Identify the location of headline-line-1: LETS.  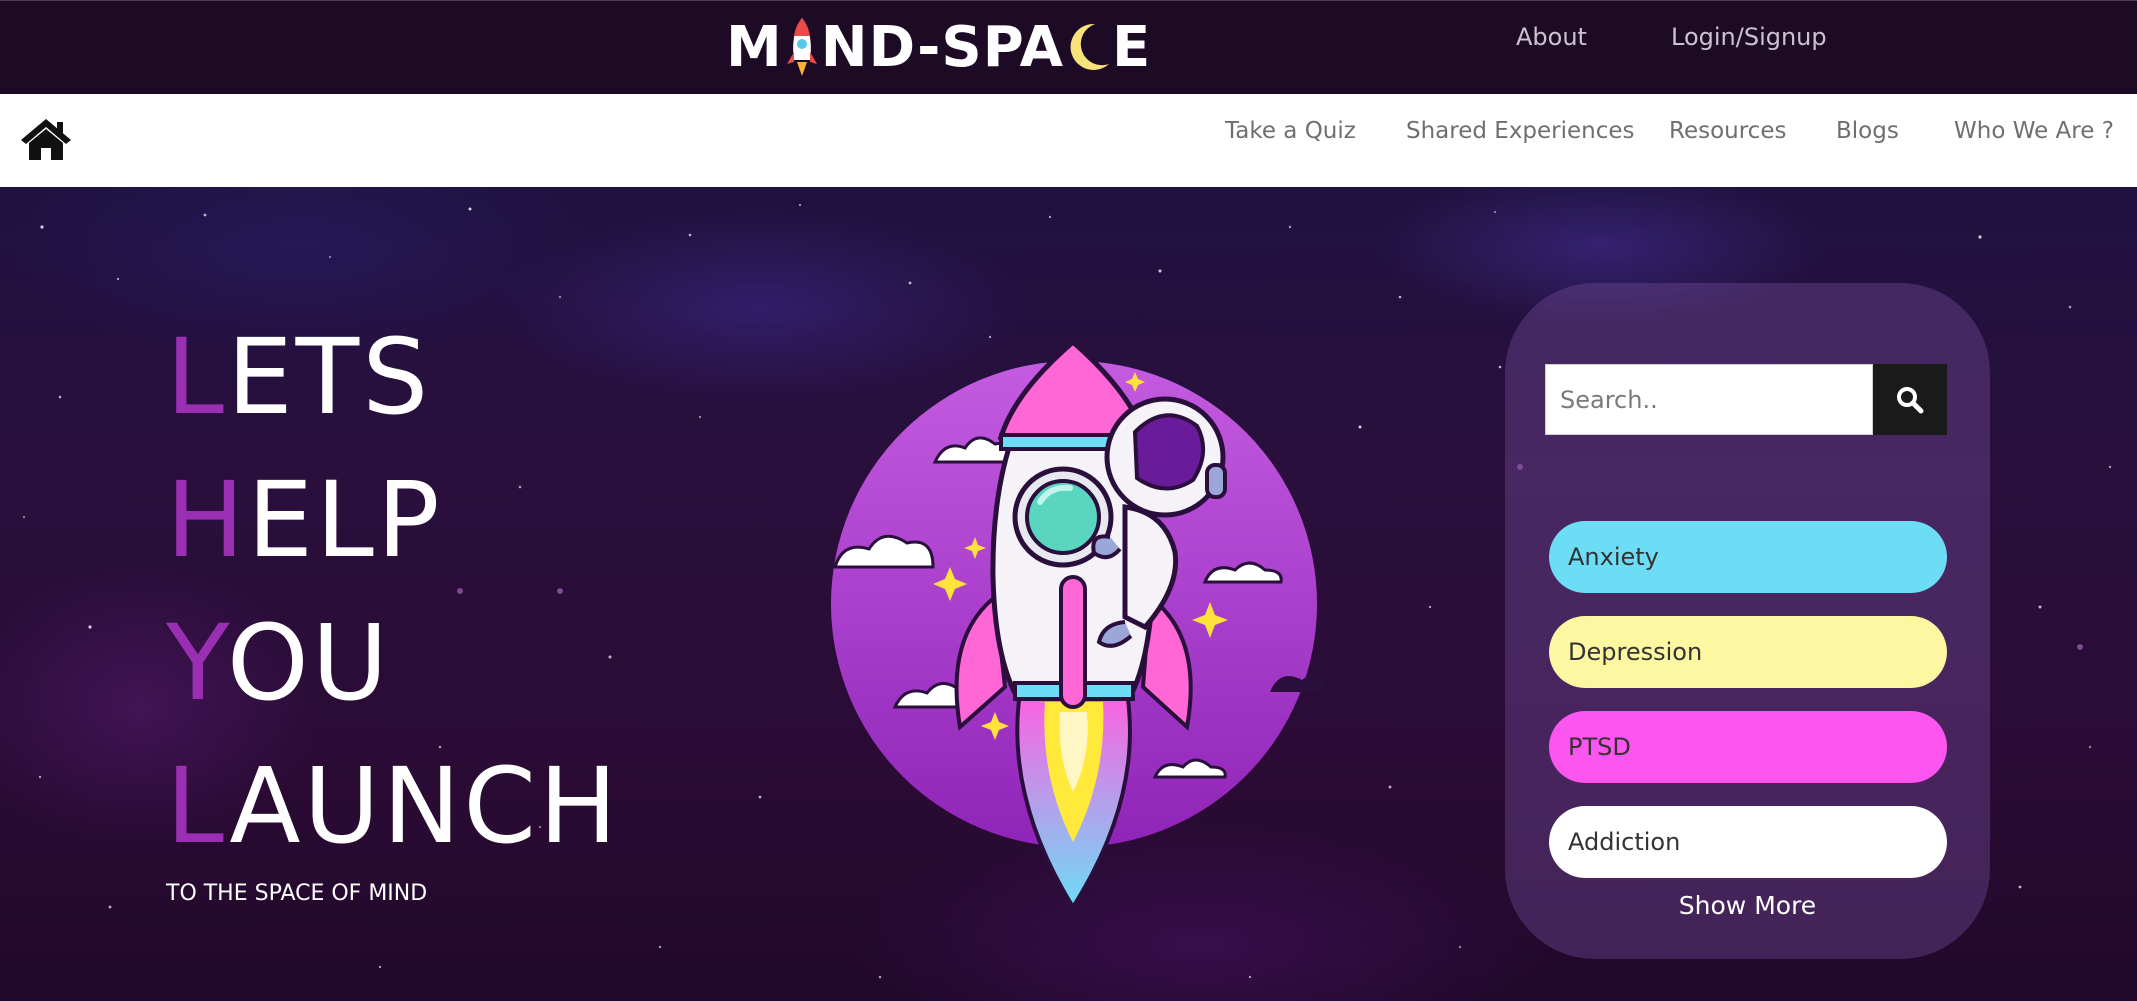
(299, 377).